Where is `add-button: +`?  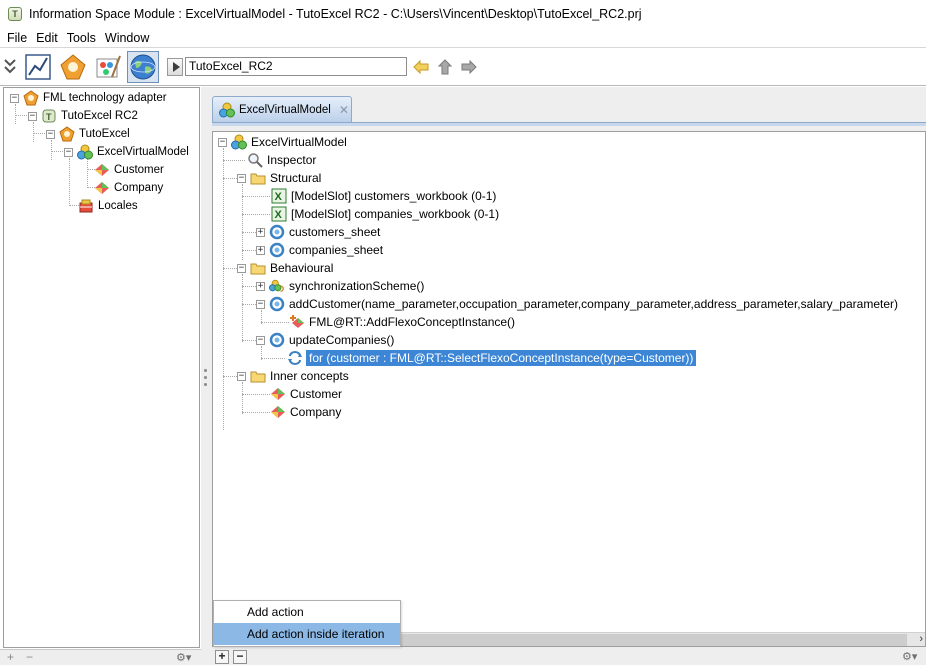
add-button: + is located at coordinates (222, 657).